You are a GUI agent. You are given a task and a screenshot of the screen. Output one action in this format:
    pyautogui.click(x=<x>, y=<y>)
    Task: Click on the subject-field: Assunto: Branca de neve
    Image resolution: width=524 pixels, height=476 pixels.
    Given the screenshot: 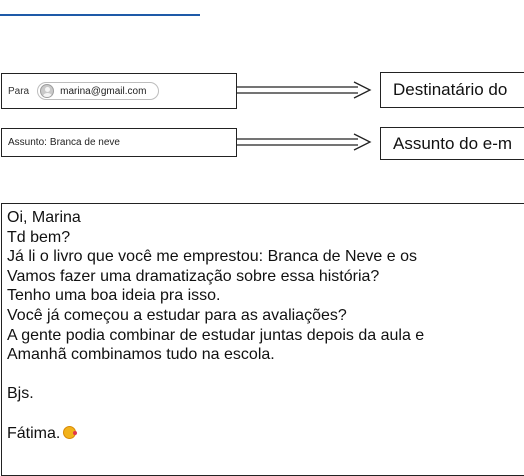 What is the action you would take?
    pyautogui.click(x=119, y=142)
    